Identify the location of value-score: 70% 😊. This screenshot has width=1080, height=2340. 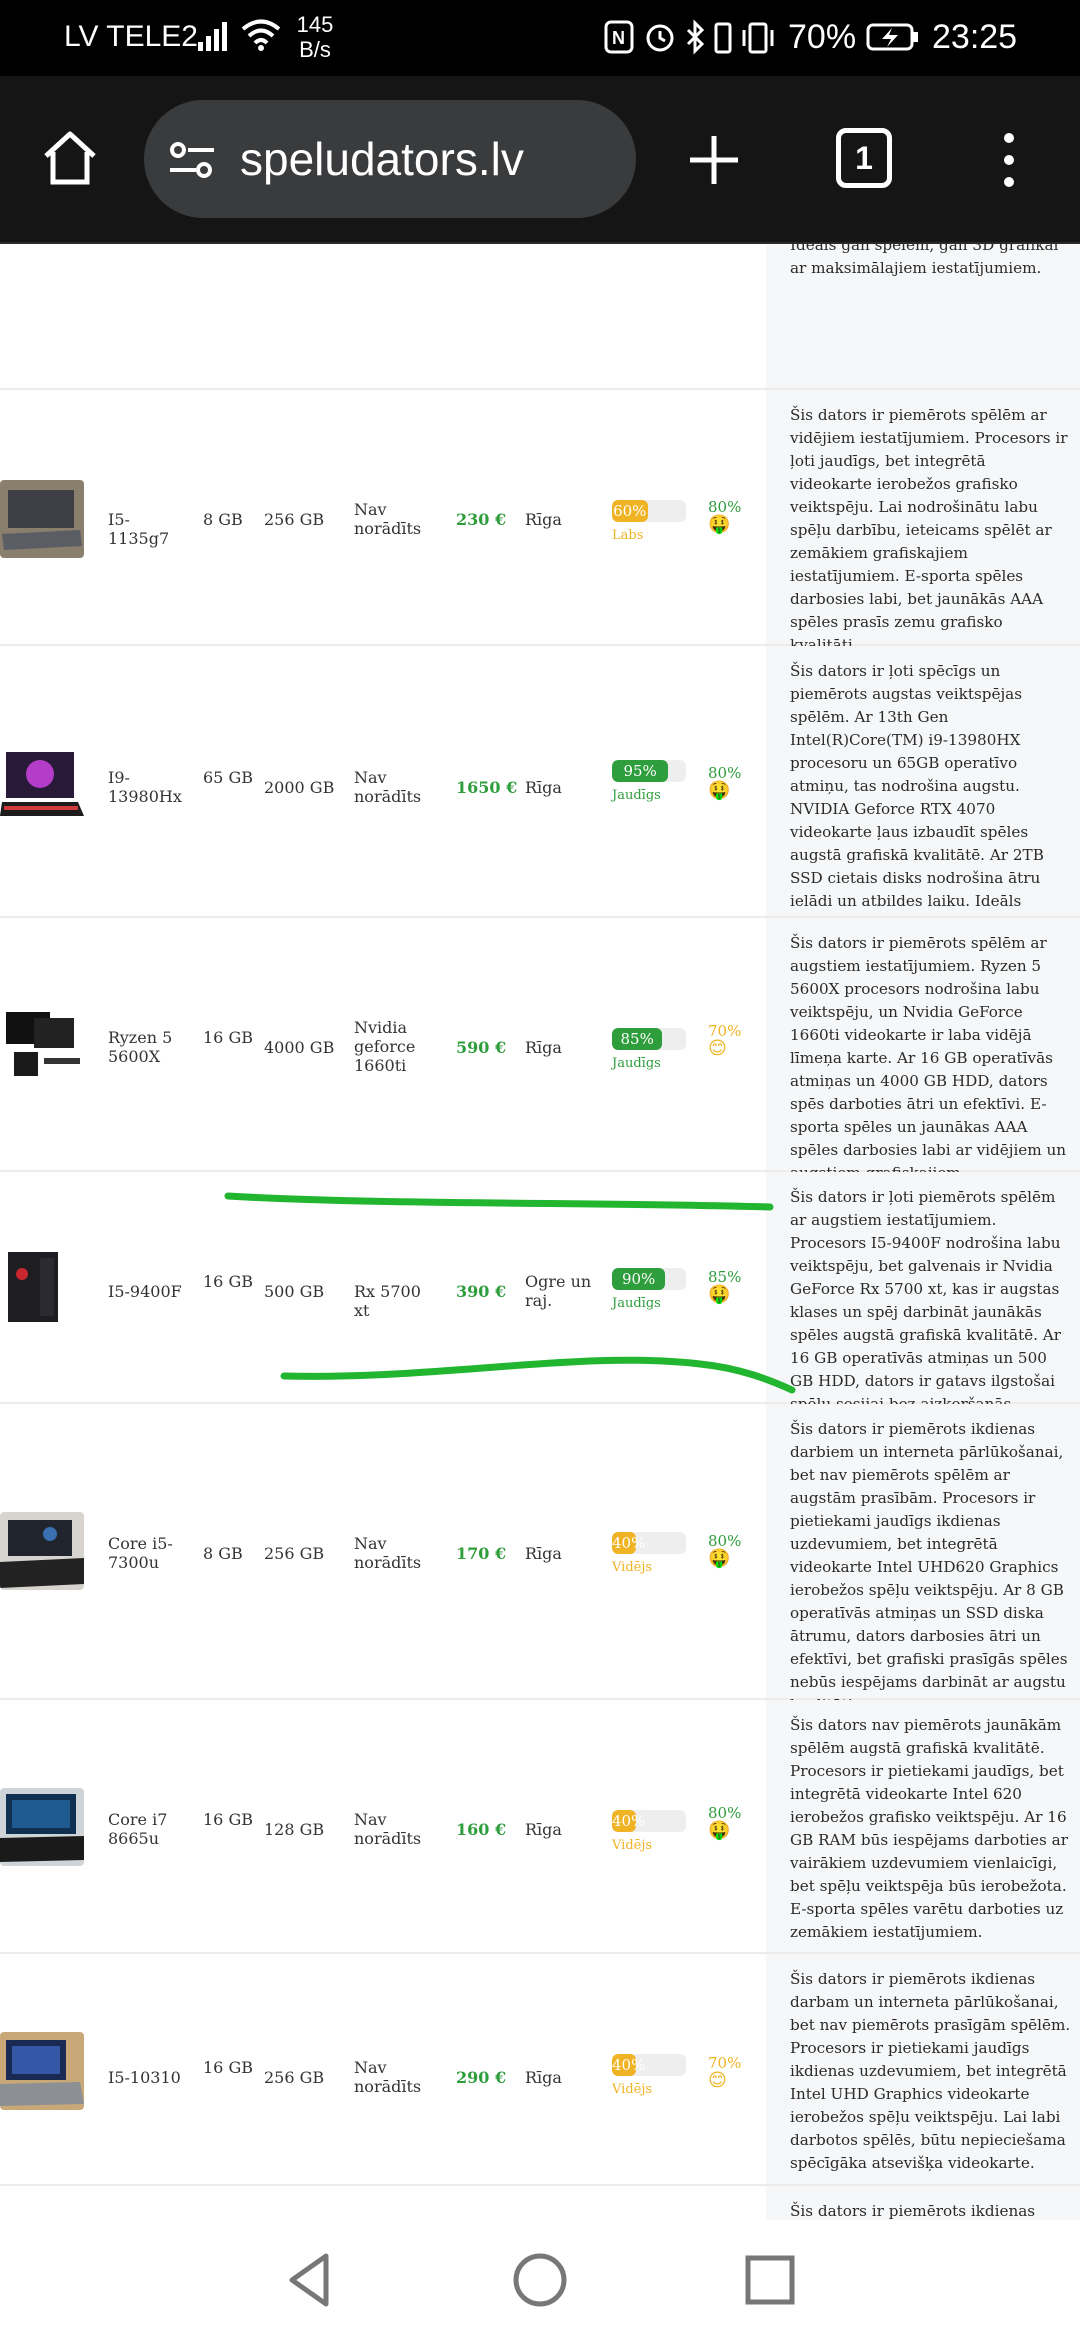
(728, 1040).